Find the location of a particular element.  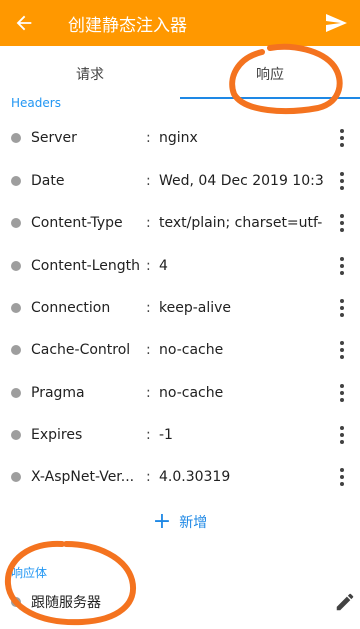

add-header-label: 新增 is located at coordinates (193, 523).